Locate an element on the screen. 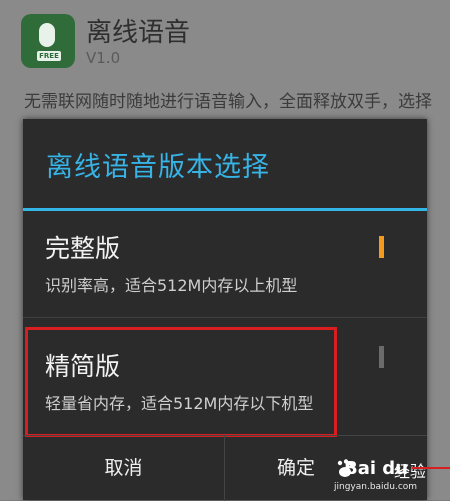  baidu-watermark: Bai du 经验 jingyan.baidu.com is located at coordinates (392, 474).